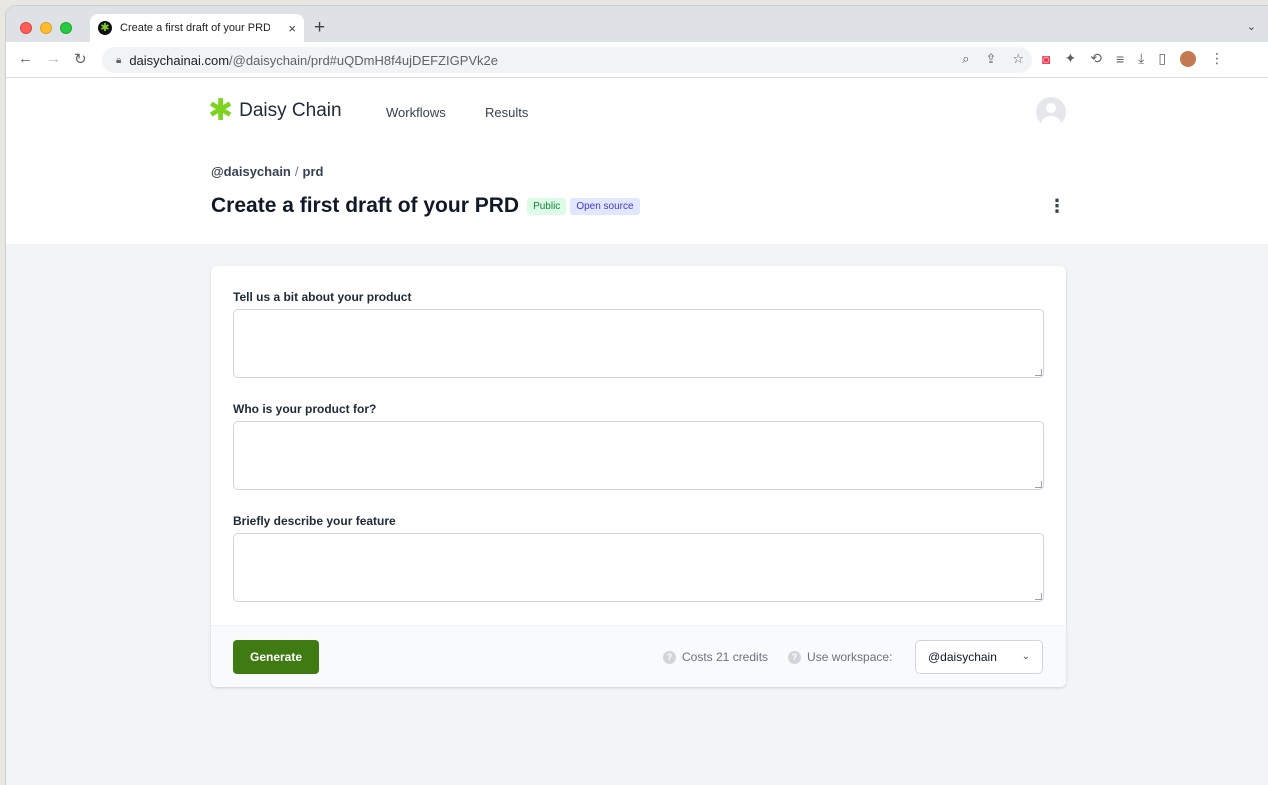  I want to click on browser-menu-icon: ⋮, so click(1217, 58).